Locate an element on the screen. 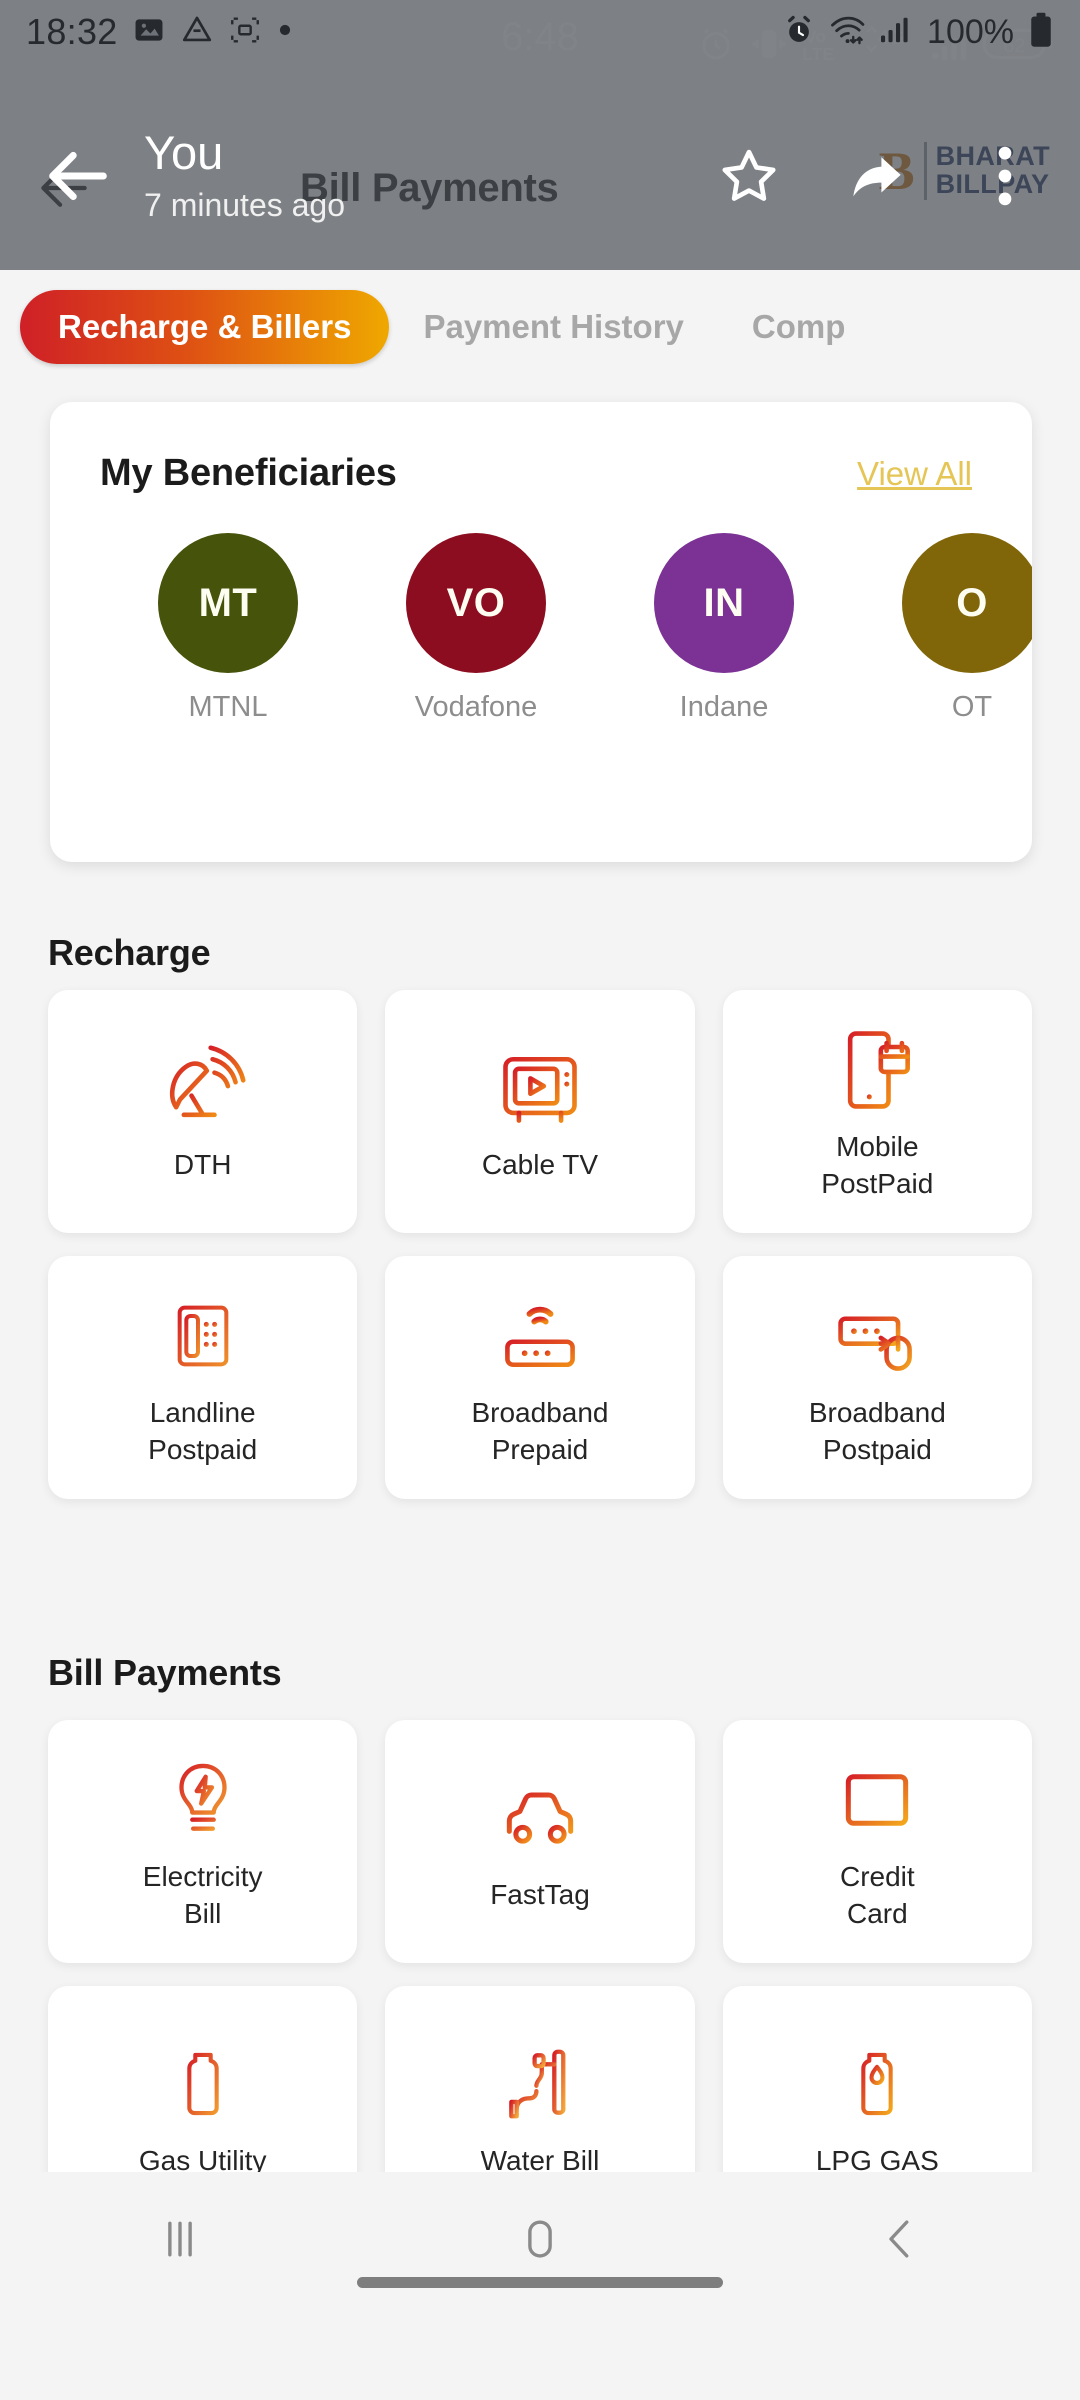  beneficiaries-title: My Beneficiaries is located at coordinates (248, 473).